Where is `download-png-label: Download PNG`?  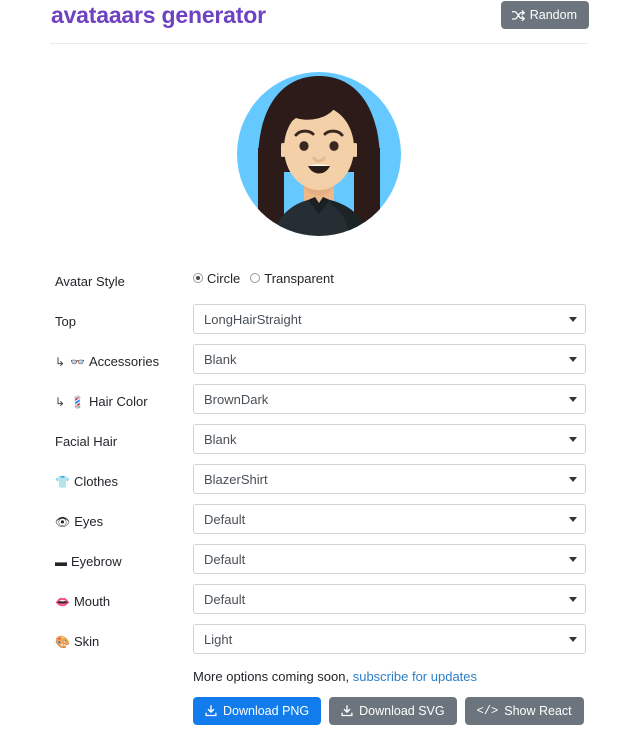
download-png-label: Download PNG is located at coordinates (266, 711).